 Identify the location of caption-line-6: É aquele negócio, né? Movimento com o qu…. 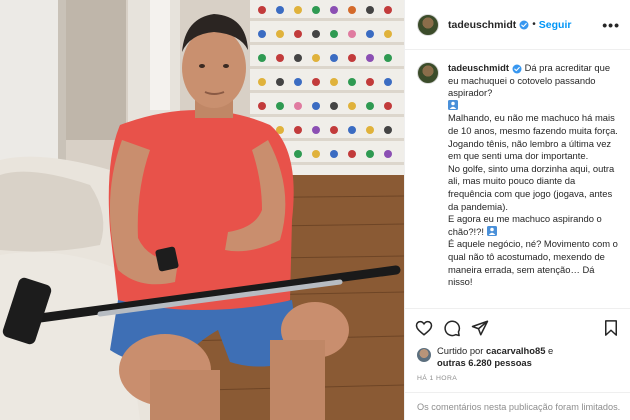
(534, 263).